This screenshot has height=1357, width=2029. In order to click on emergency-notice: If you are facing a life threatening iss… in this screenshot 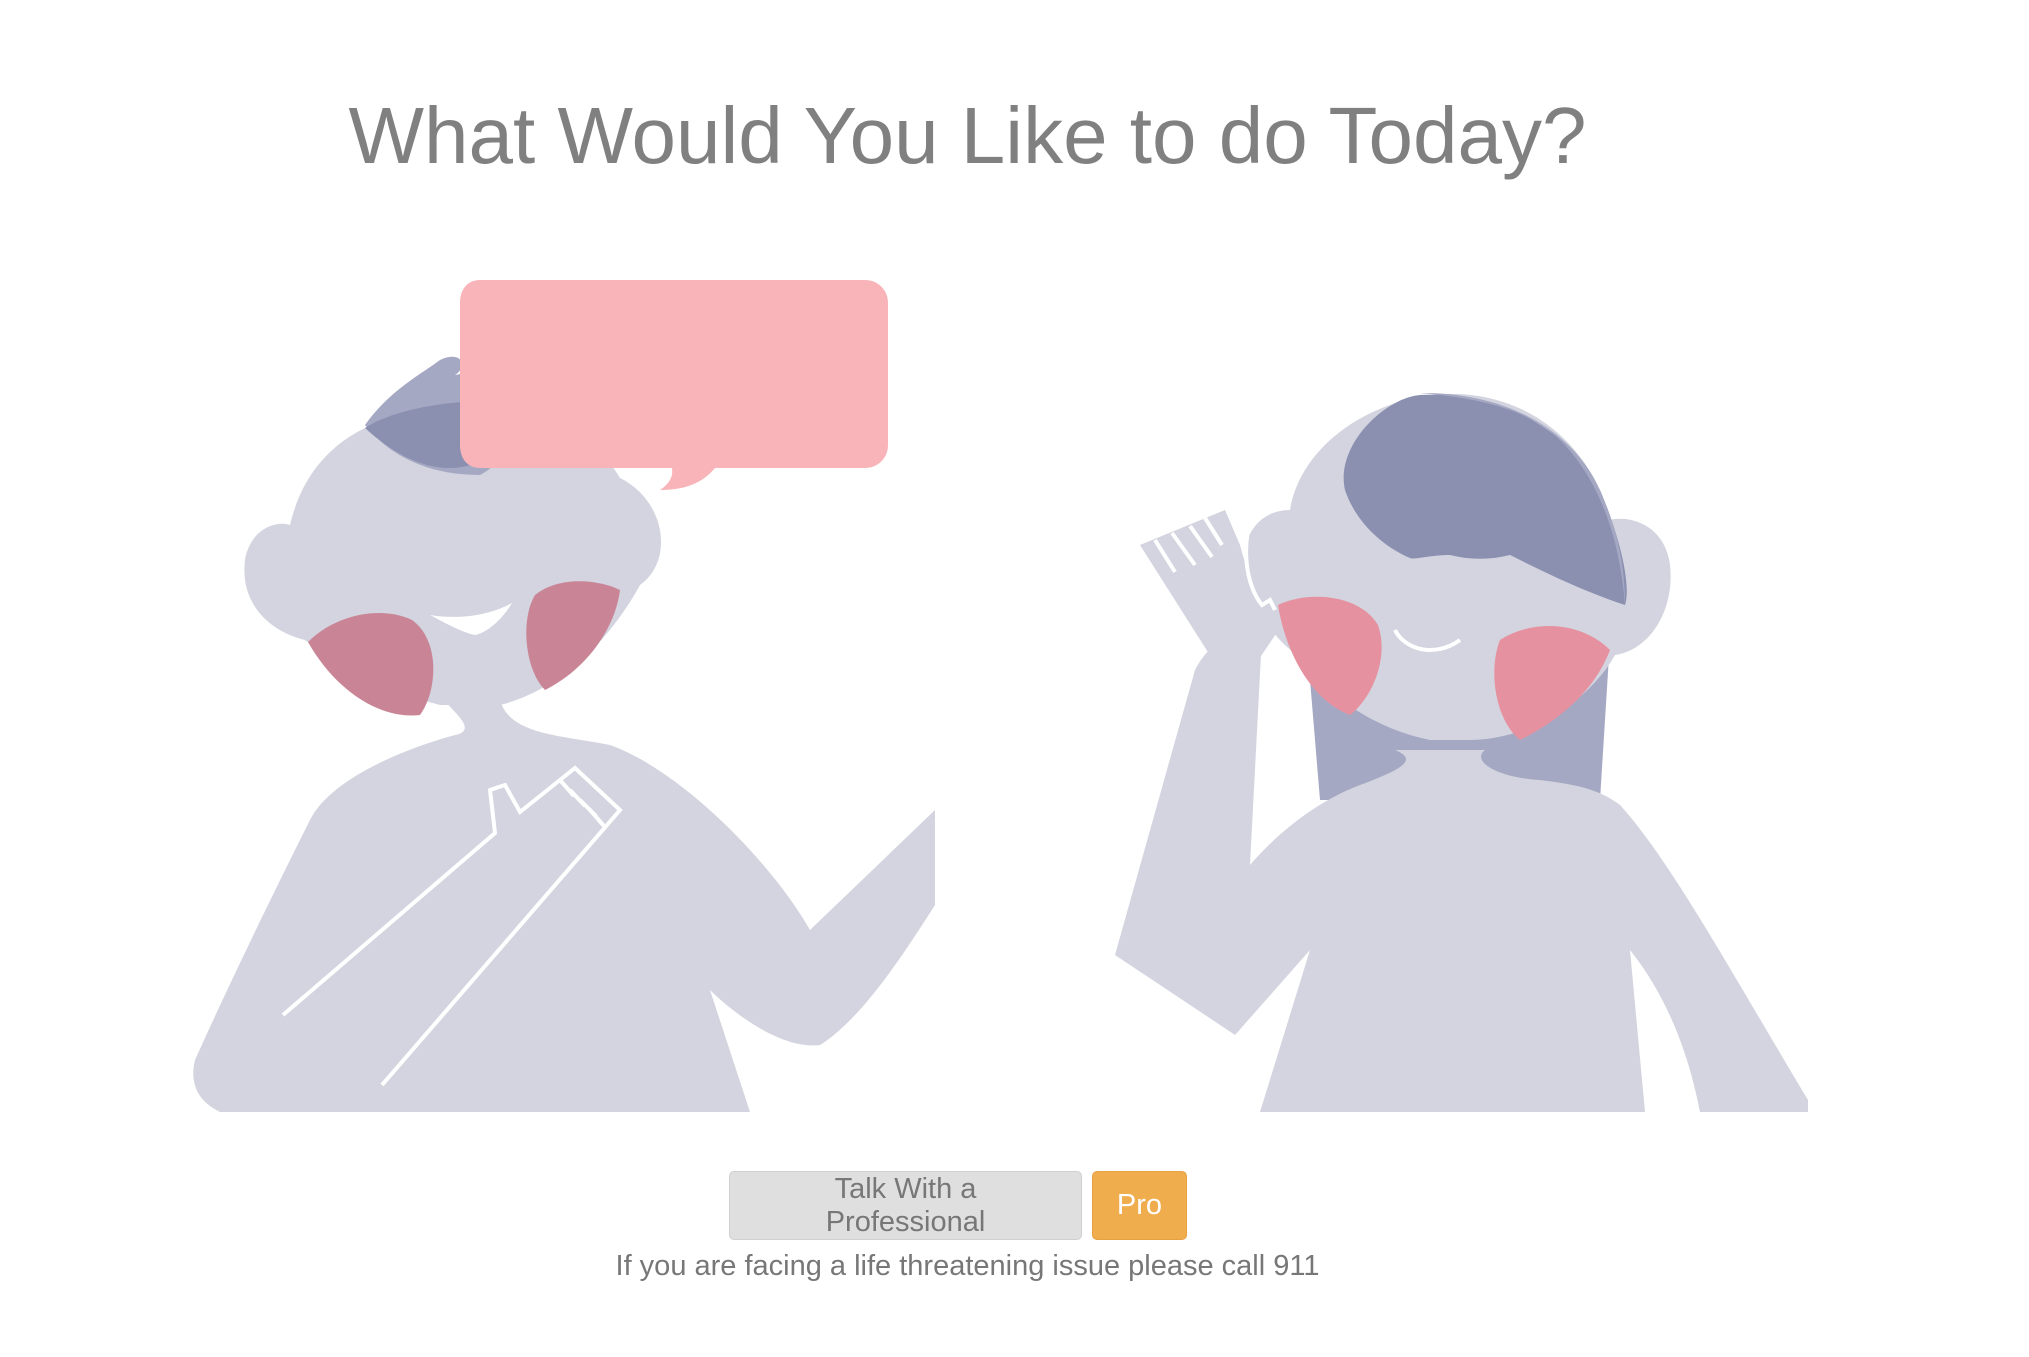, I will do `click(967, 1266)`.